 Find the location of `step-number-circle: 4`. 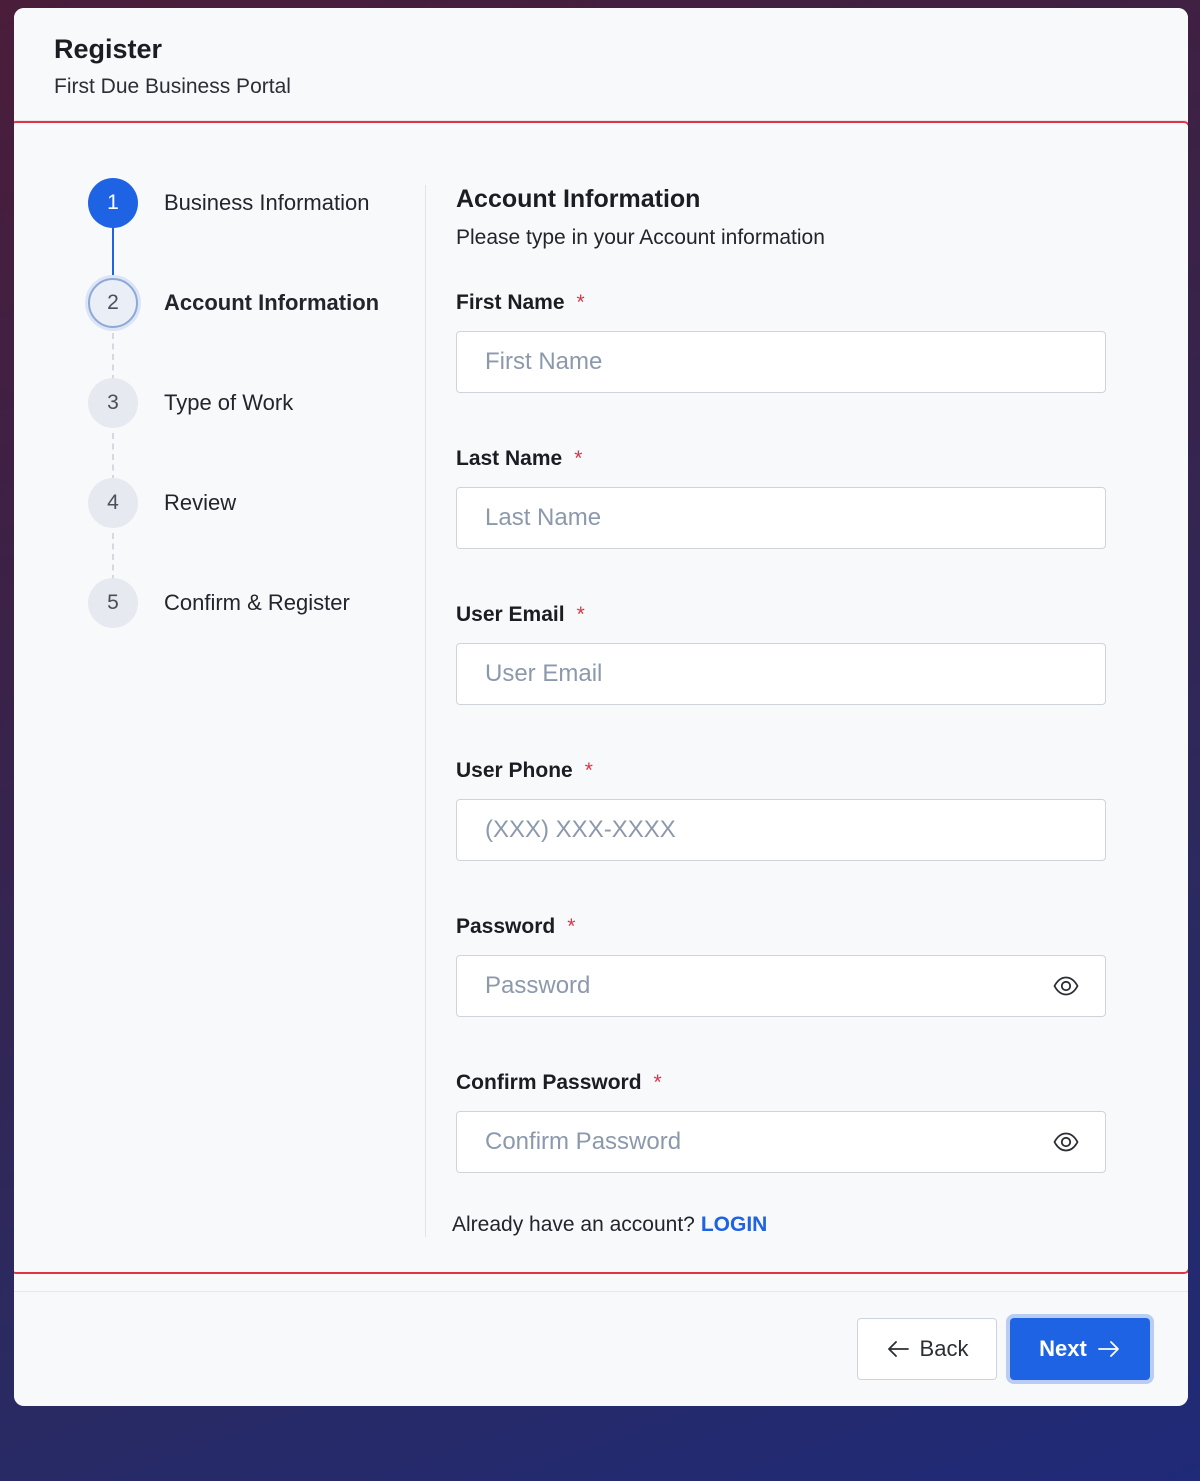

step-number-circle: 4 is located at coordinates (113, 503).